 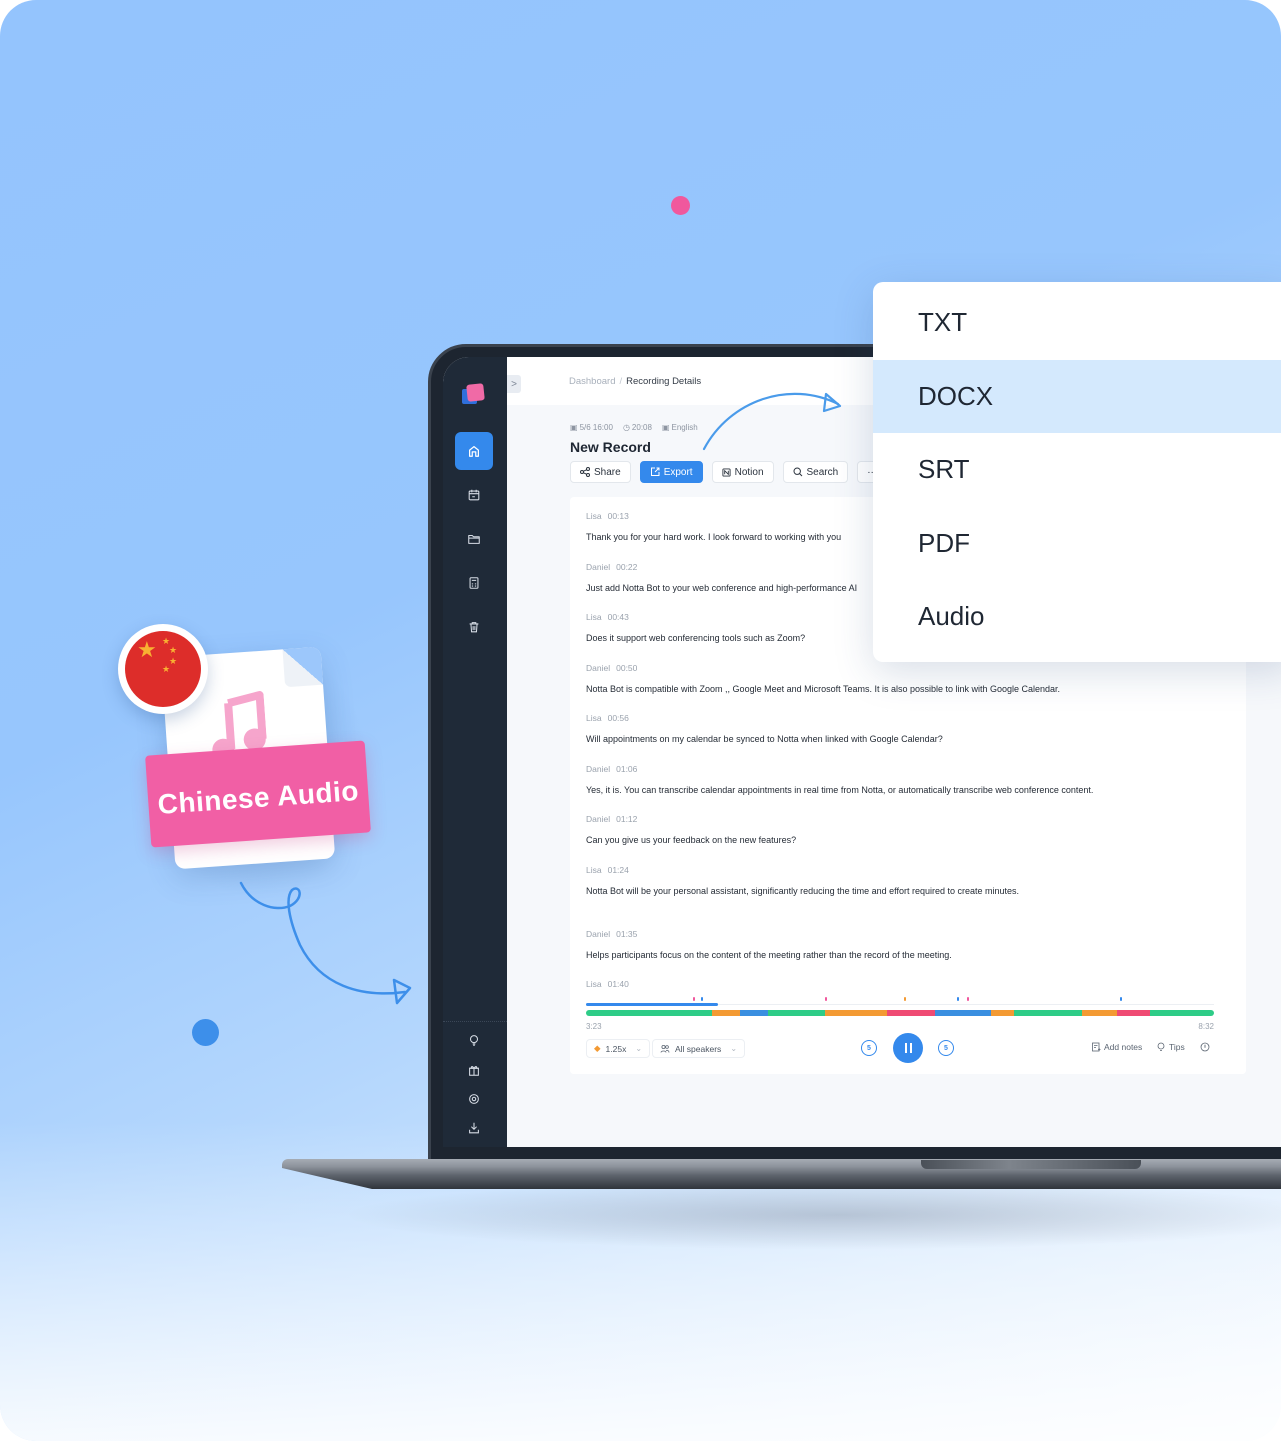 What do you see at coordinates (734, 1048) in the screenshot?
I see `chevron-down-icon: ⌄` at bounding box center [734, 1048].